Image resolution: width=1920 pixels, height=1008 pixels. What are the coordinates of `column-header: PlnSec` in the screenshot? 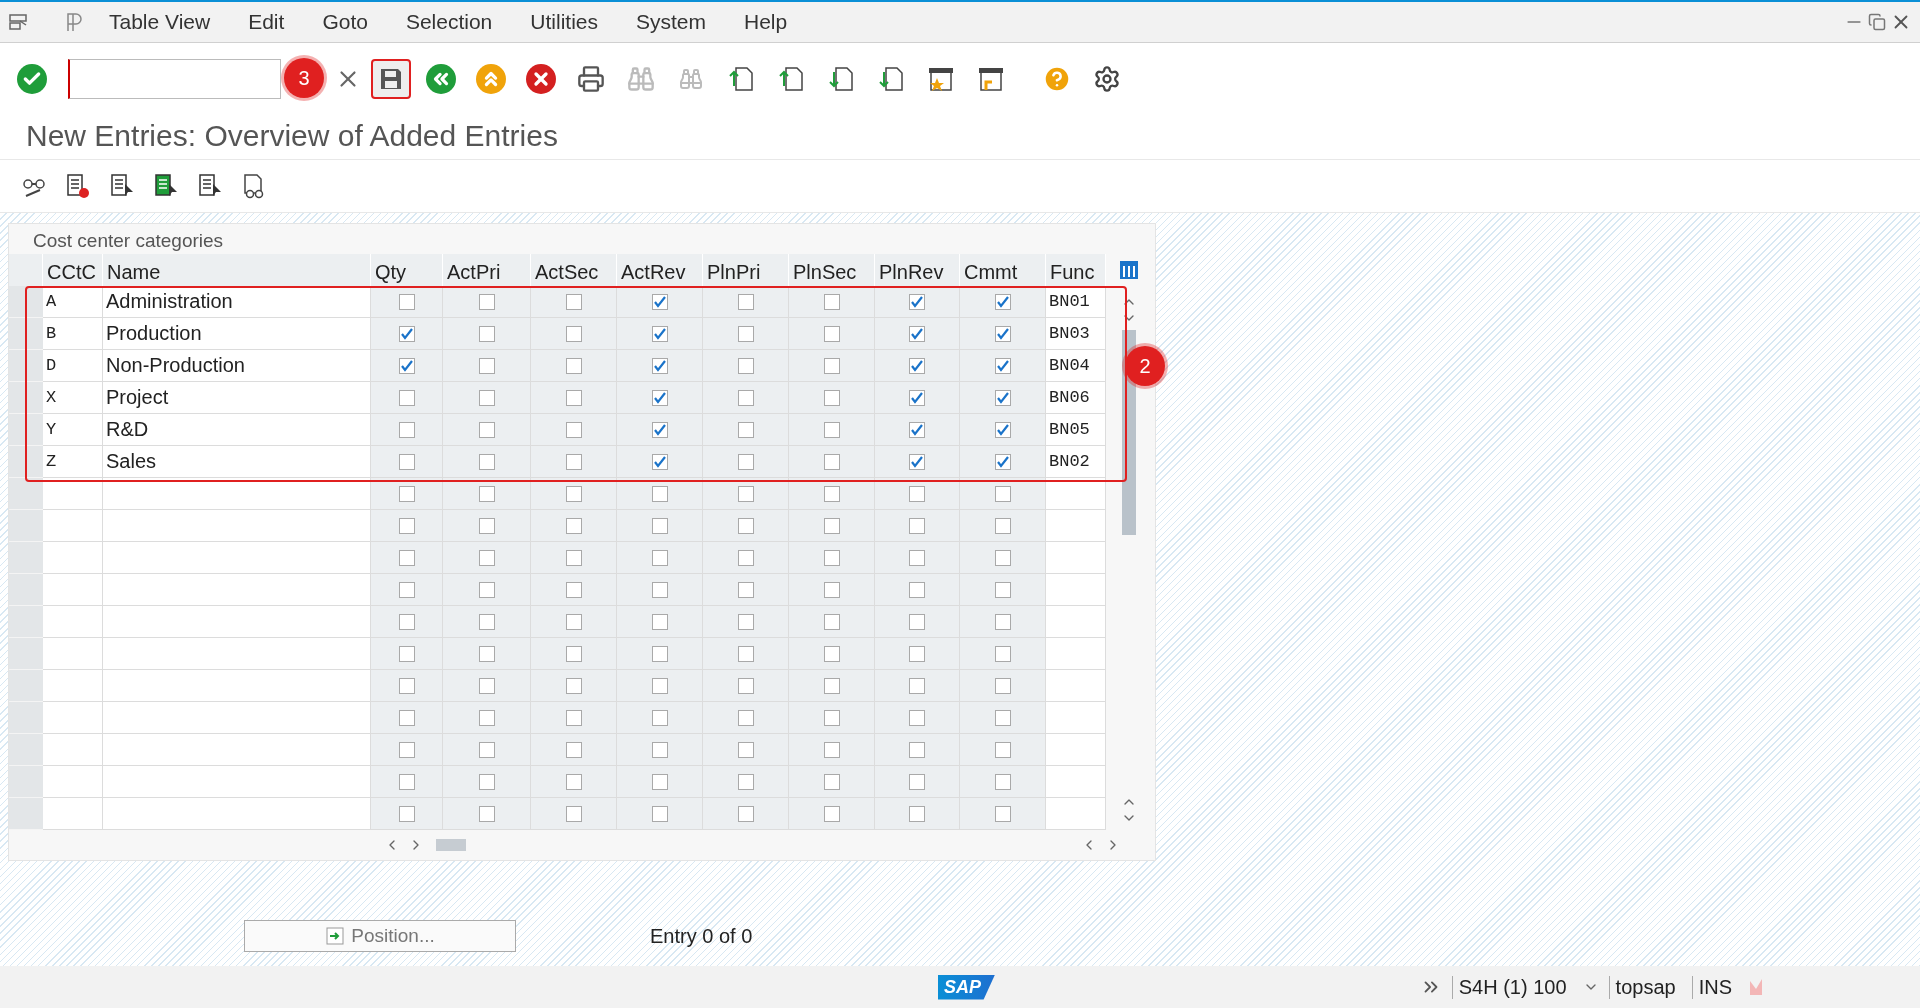 It's located at (832, 270).